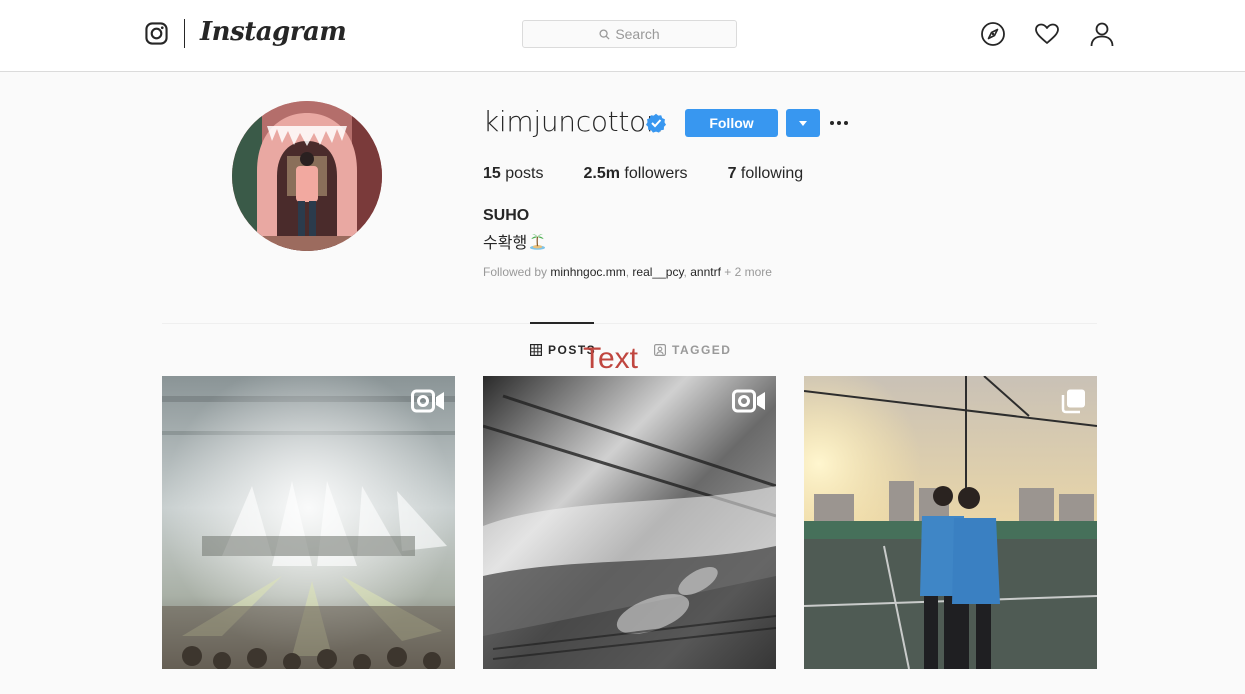 The width and height of the screenshot is (1245, 694). What do you see at coordinates (536, 350) in the screenshot?
I see `grid-icon` at bounding box center [536, 350].